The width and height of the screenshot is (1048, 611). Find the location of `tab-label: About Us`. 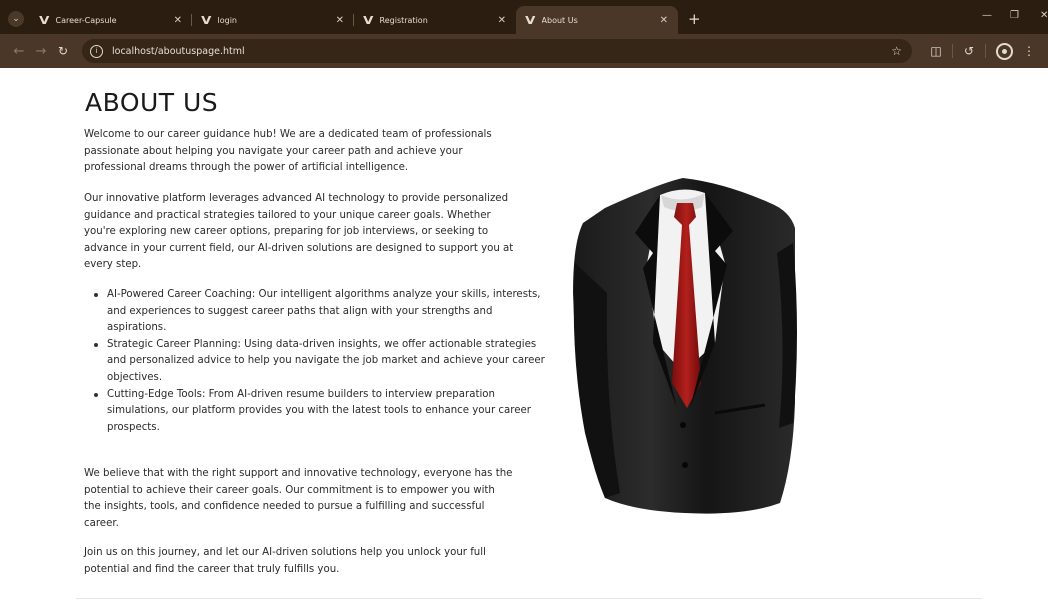

tab-label: About Us is located at coordinates (559, 20).